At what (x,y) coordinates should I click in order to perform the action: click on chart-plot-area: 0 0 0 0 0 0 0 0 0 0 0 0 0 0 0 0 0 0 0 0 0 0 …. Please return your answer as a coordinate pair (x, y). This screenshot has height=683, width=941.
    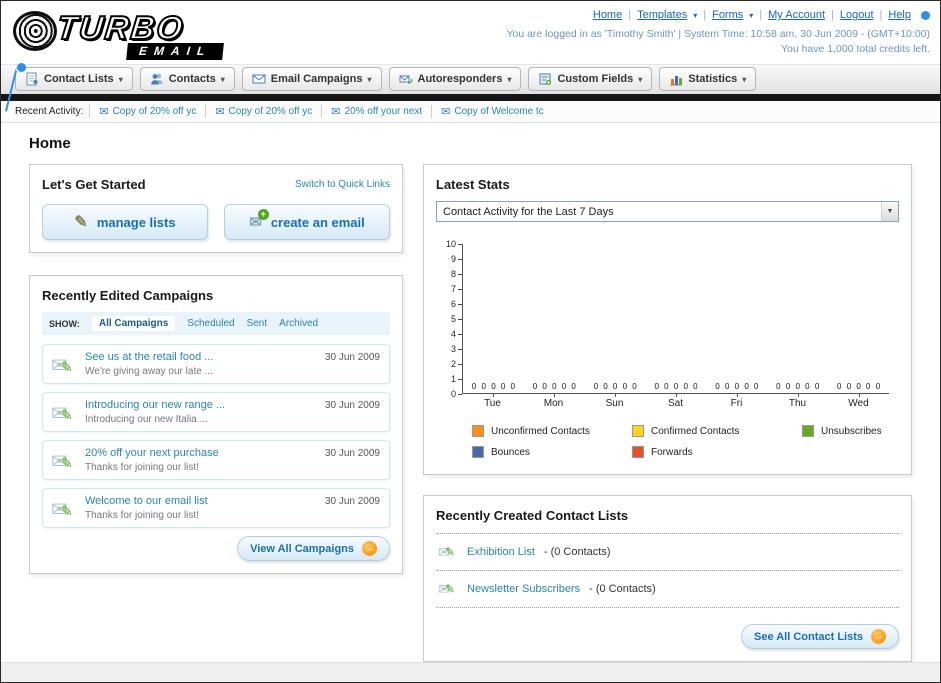
    Looking at the image, I should click on (675, 319).